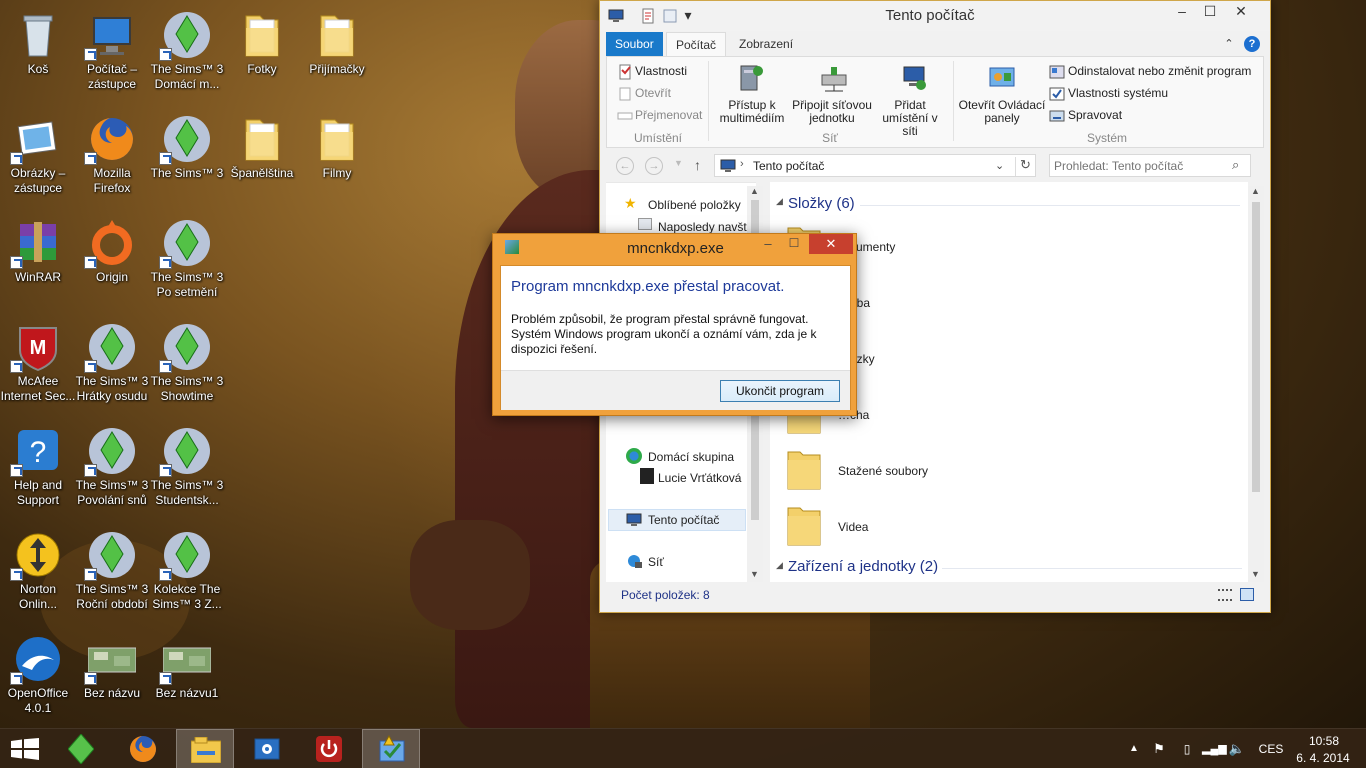  What do you see at coordinates (661, 71) in the screenshot?
I see `properties-button: Vlastnosti` at bounding box center [661, 71].